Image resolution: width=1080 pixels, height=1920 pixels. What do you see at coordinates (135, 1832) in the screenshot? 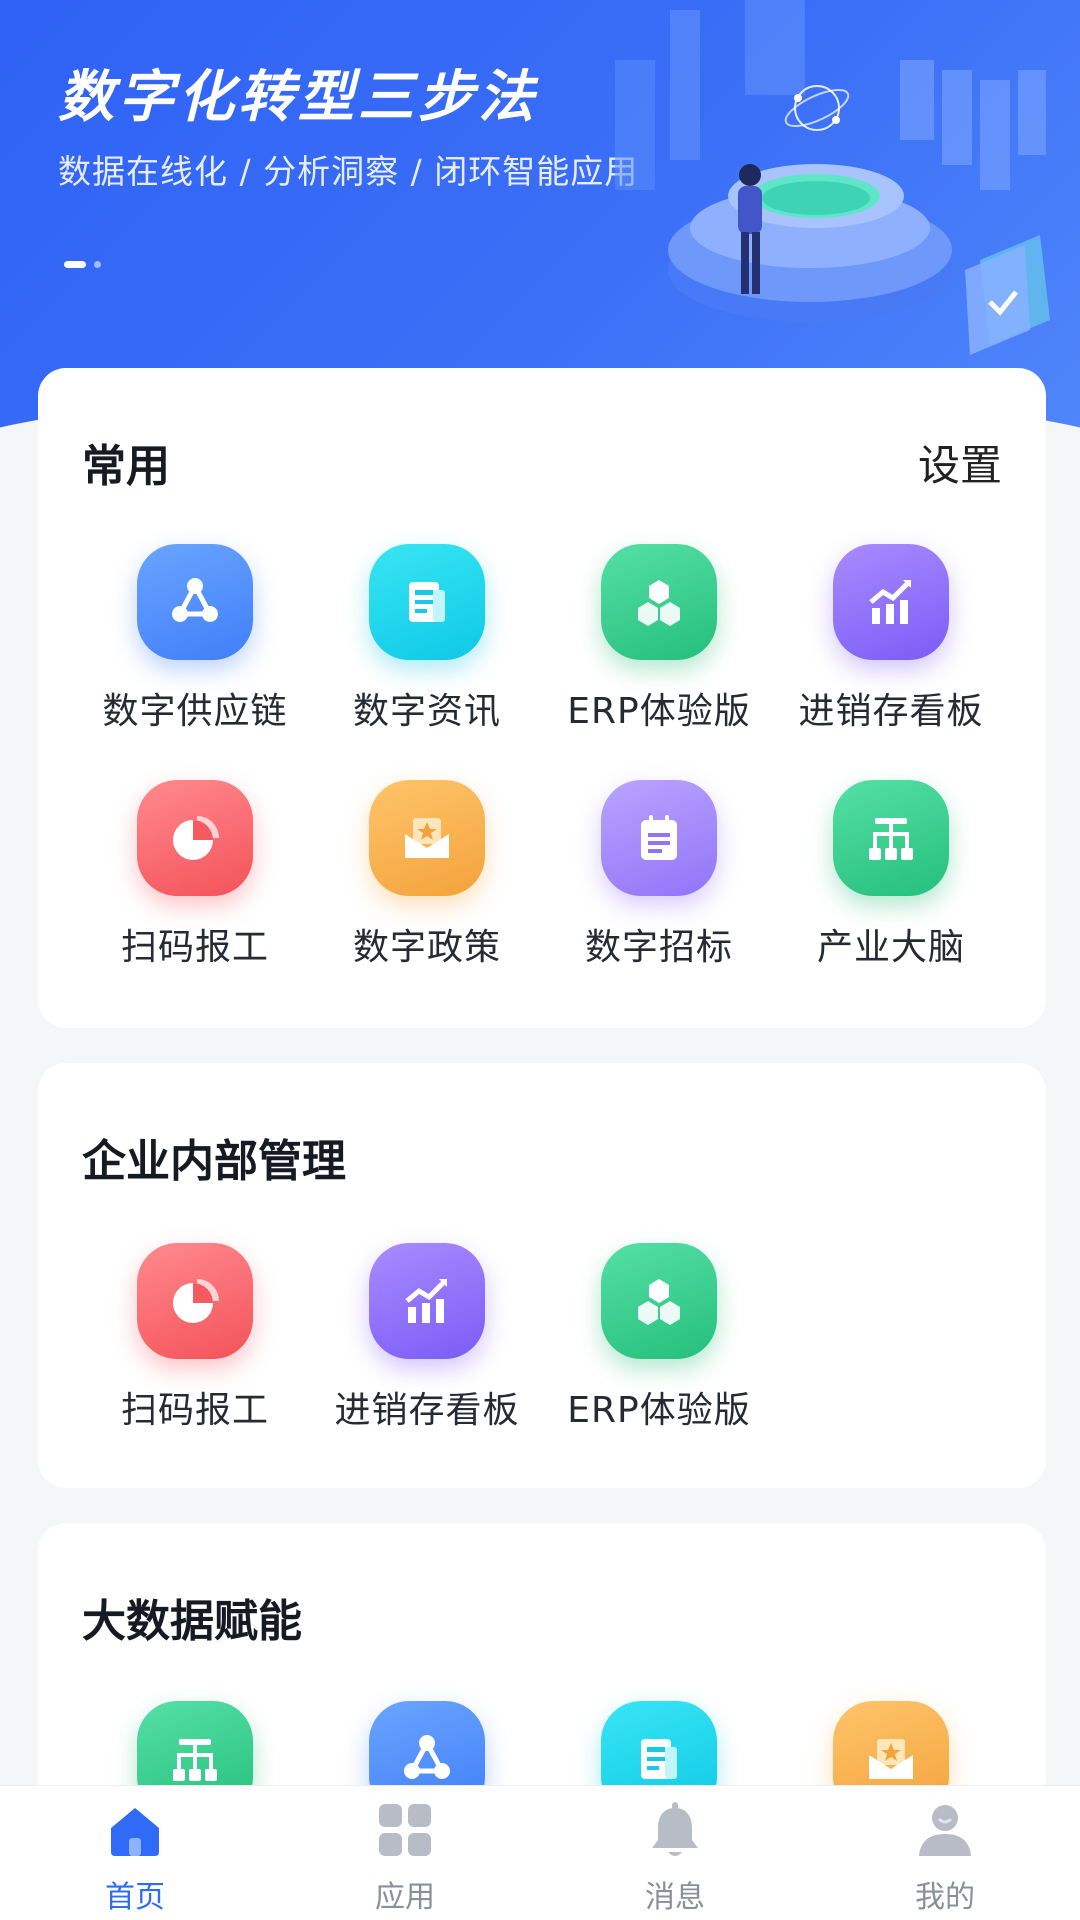
I see `home-icon` at bounding box center [135, 1832].